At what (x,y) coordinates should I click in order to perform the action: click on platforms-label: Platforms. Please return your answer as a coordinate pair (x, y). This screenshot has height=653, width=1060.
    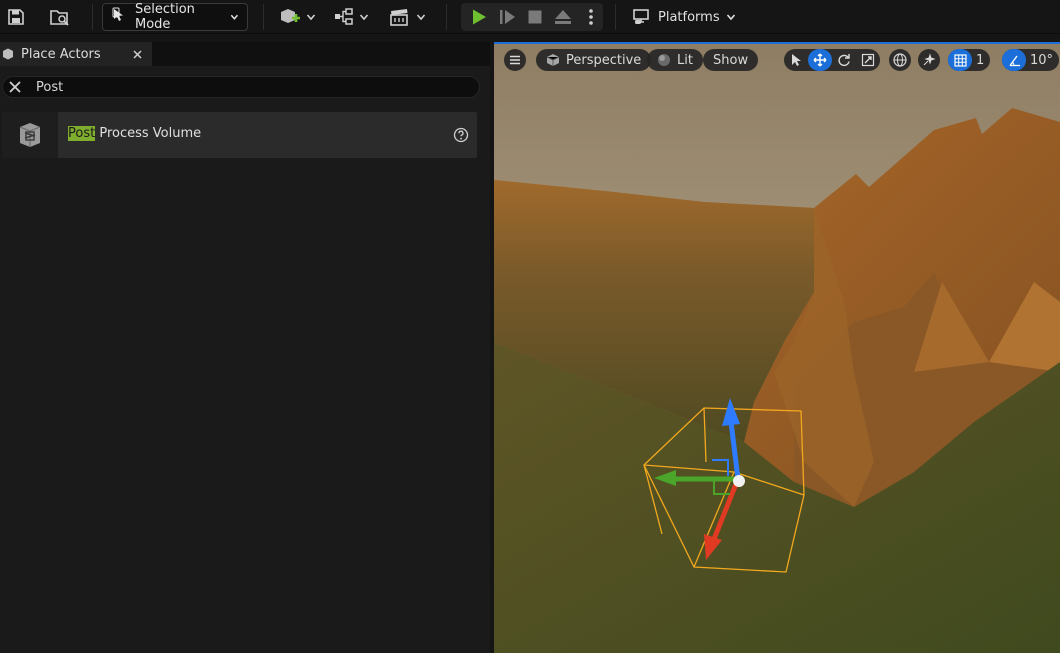
    Looking at the image, I should click on (689, 17).